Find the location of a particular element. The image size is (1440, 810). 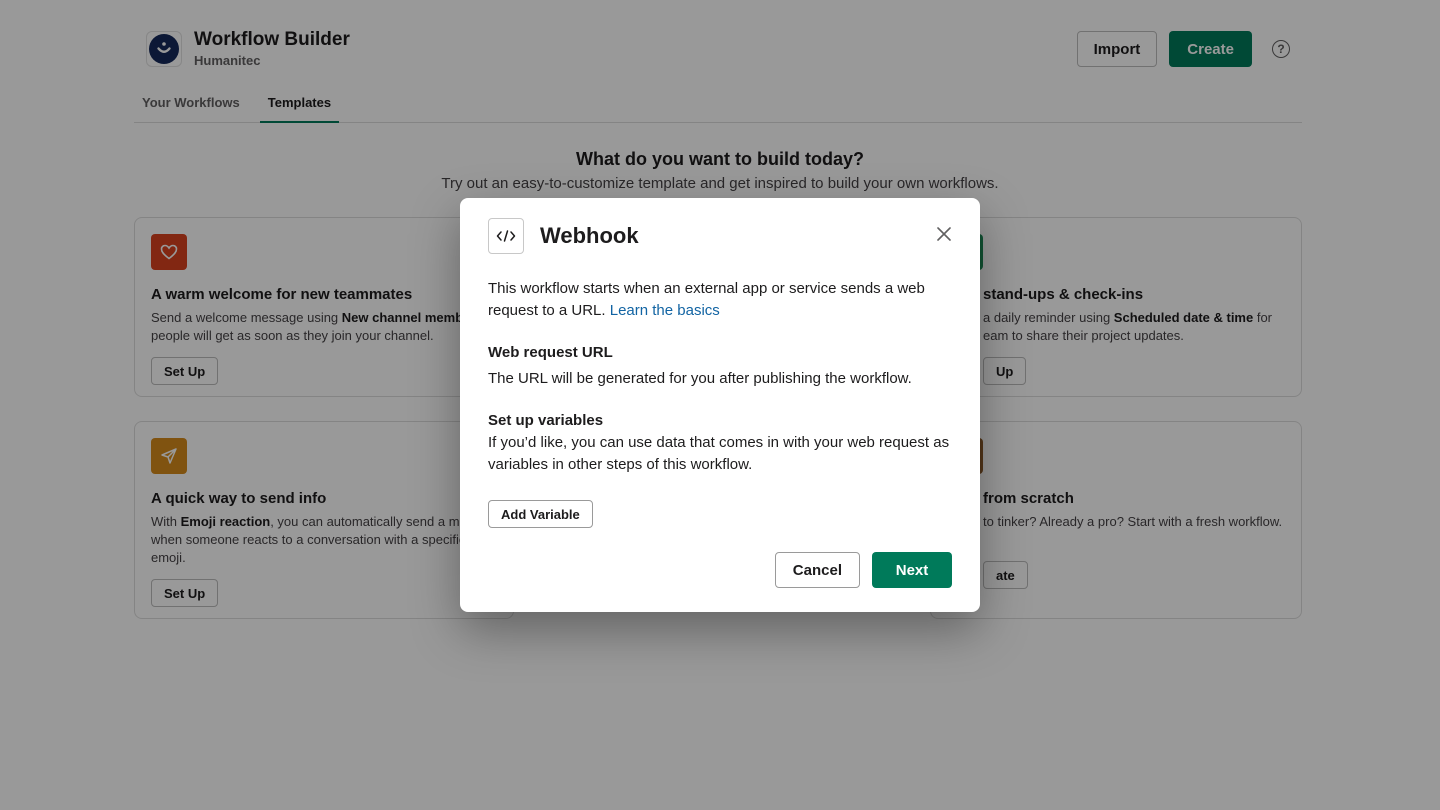

close-icon is located at coordinates (944, 234).